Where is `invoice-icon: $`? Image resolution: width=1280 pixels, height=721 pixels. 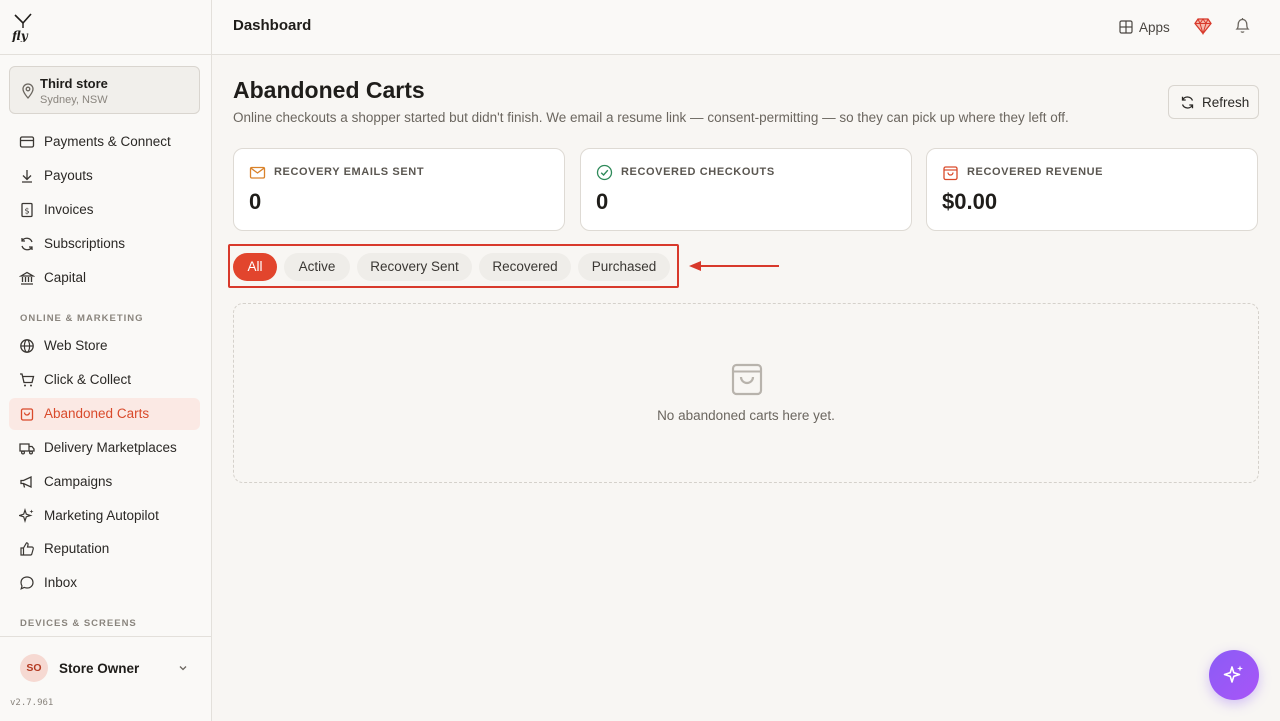 invoice-icon: $ is located at coordinates (27, 210).